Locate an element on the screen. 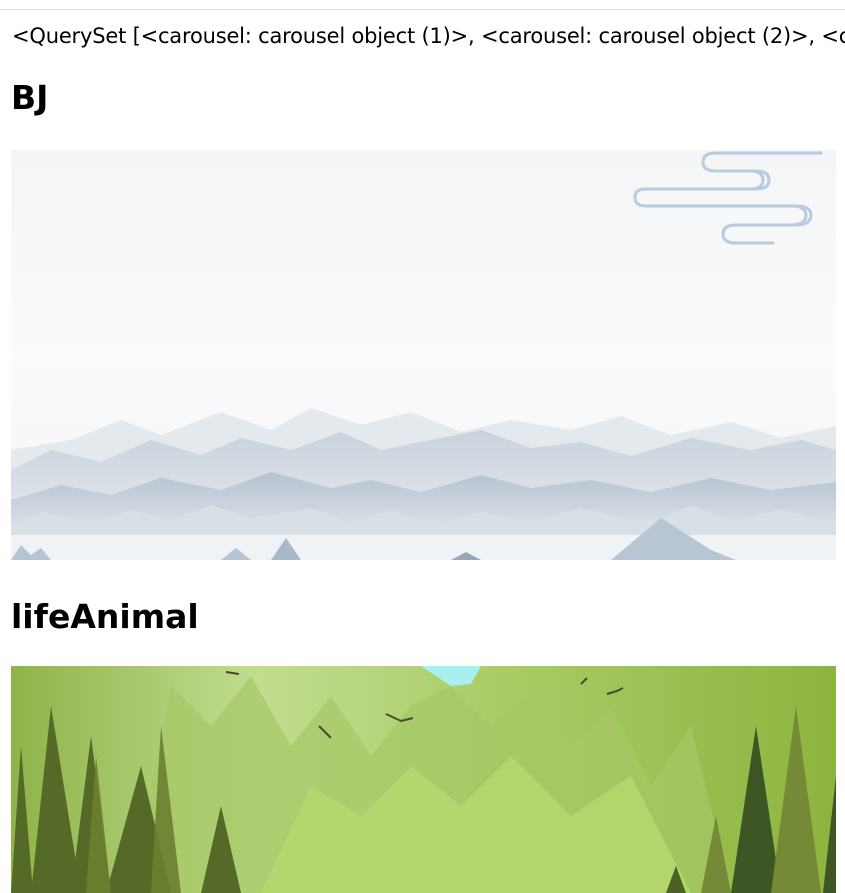 The height and width of the screenshot is (893, 845). carousel-title-bj: BJ is located at coordinates (30, 97).